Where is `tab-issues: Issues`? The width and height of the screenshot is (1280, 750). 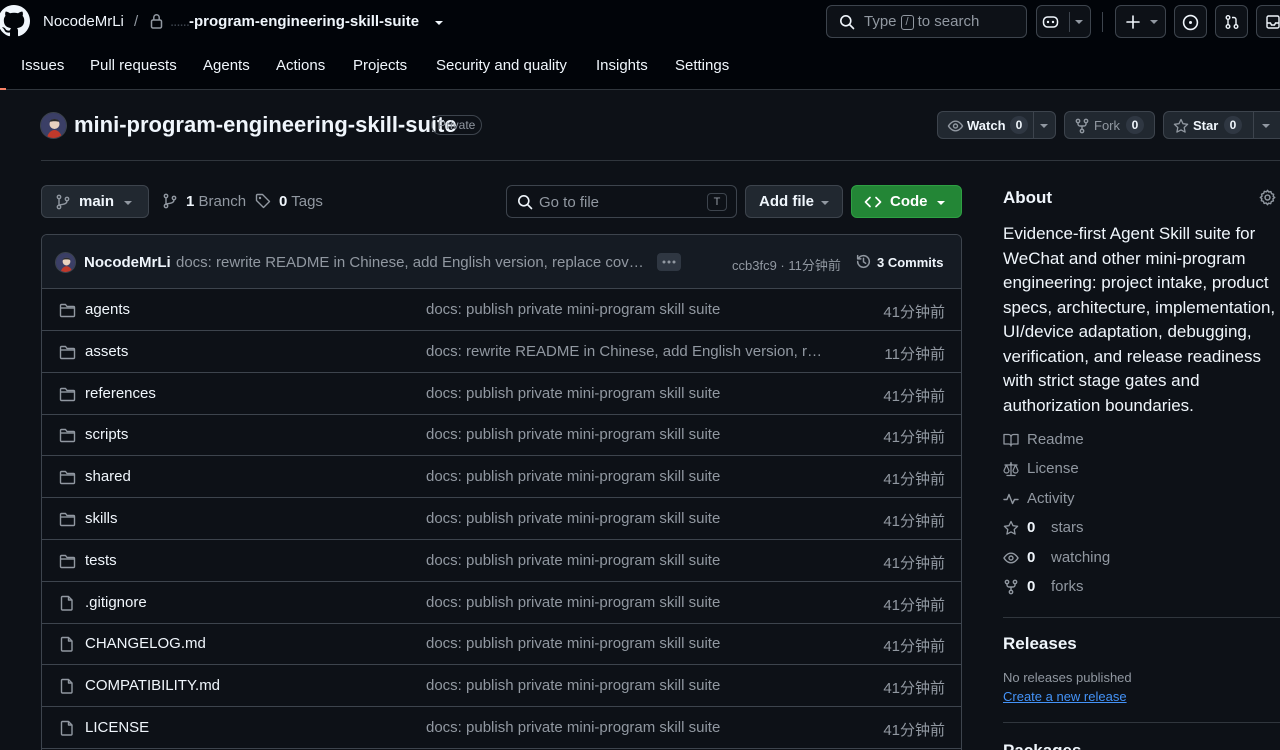
tab-issues: Issues is located at coordinates (42, 65).